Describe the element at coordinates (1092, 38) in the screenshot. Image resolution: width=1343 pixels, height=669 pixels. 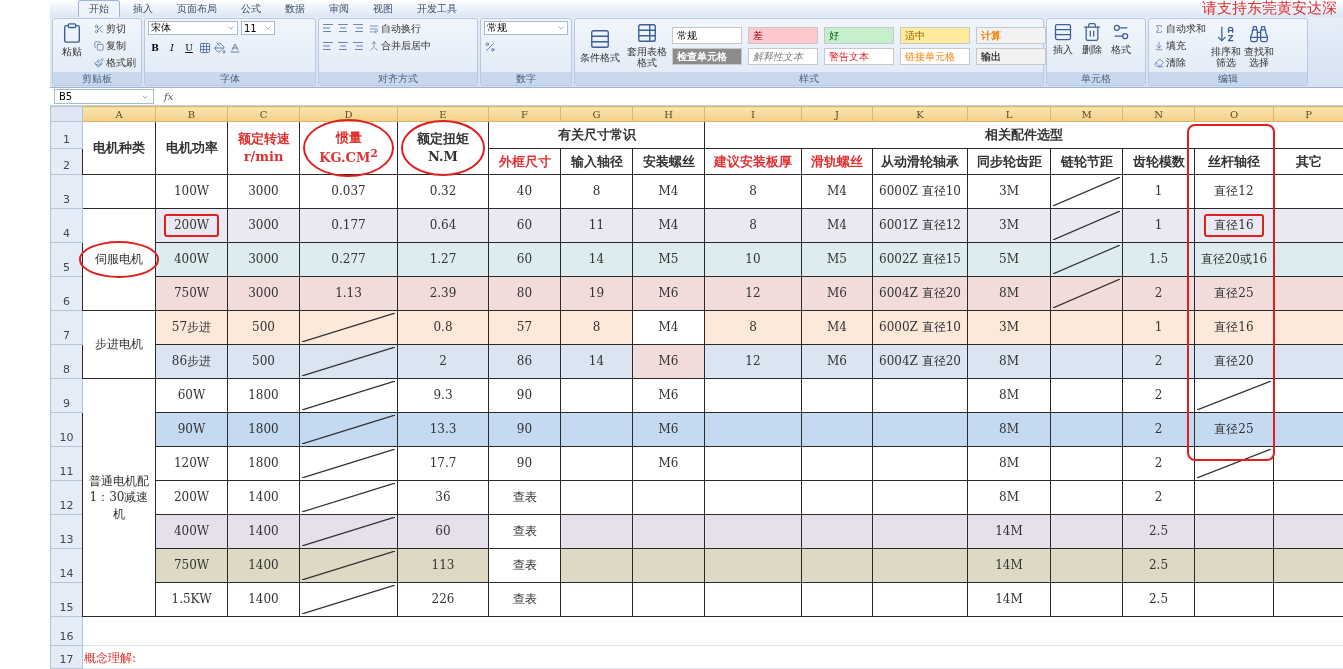
I see `cells-button: 删除` at that location.